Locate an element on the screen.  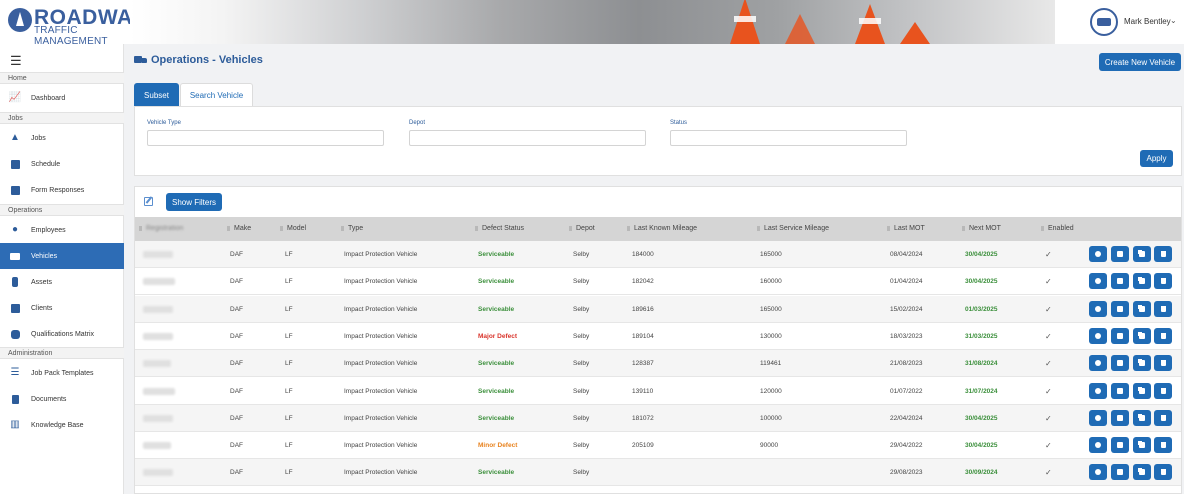
sidebar-item-knowledge-base: ▥ Knowledge Base is located at coordinates (62, 425).